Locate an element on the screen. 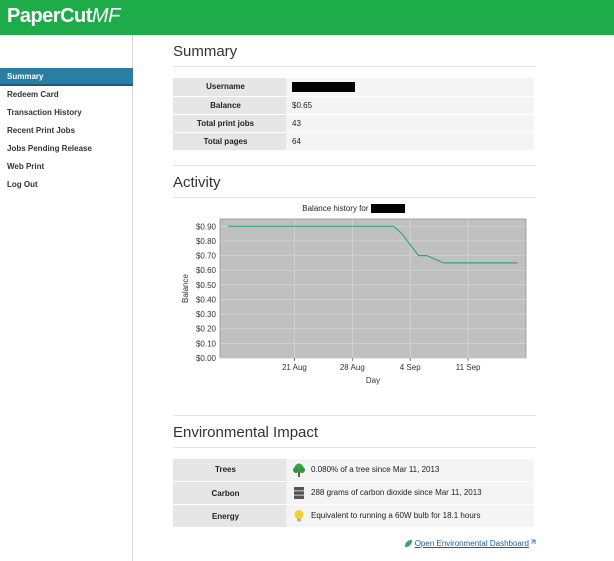 The height and width of the screenshot is (561, 614). env-label: Trees is located at coordinates (229, 470).